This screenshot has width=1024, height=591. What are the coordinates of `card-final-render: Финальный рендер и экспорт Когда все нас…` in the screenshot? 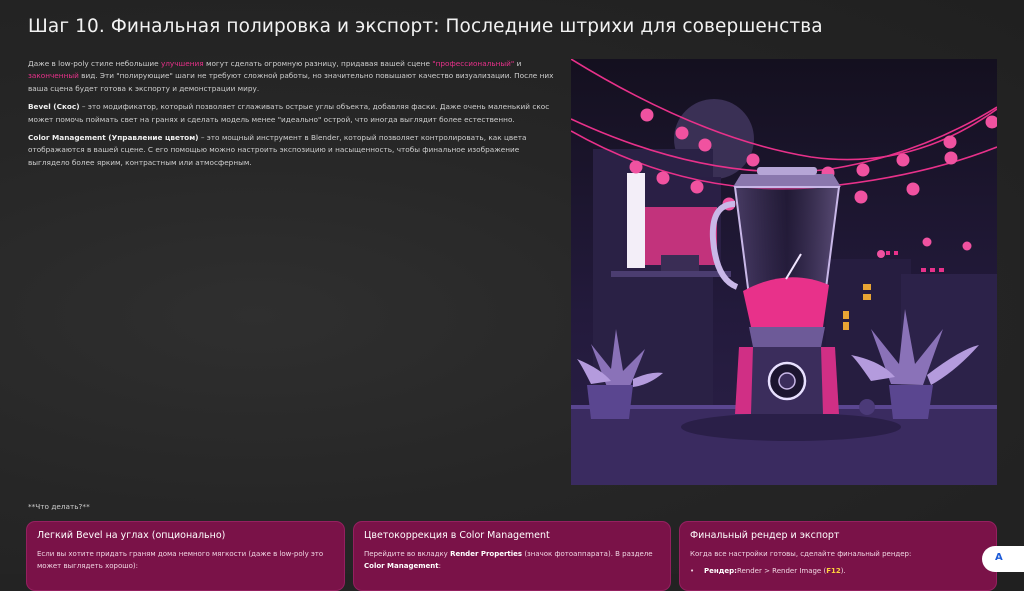 It's located at (838, 556).